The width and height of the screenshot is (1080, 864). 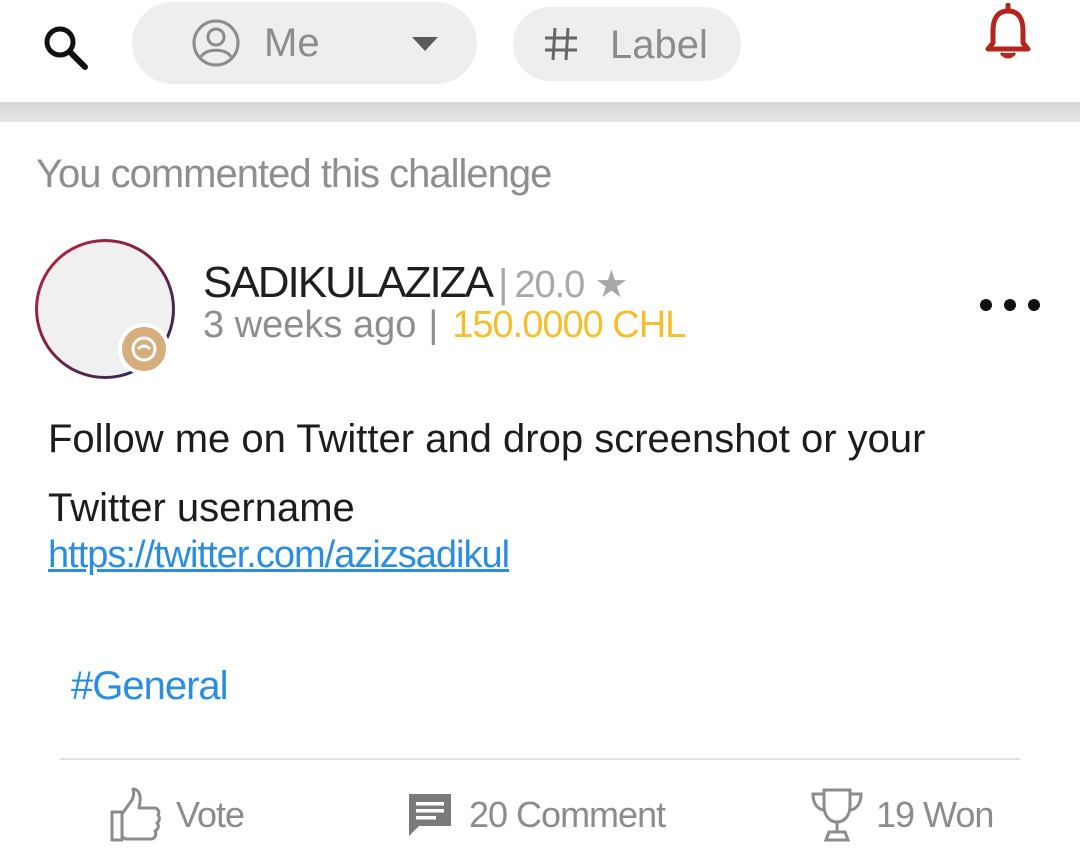 I want to click on won-button: 19 Won, so click(x=901, y=815).